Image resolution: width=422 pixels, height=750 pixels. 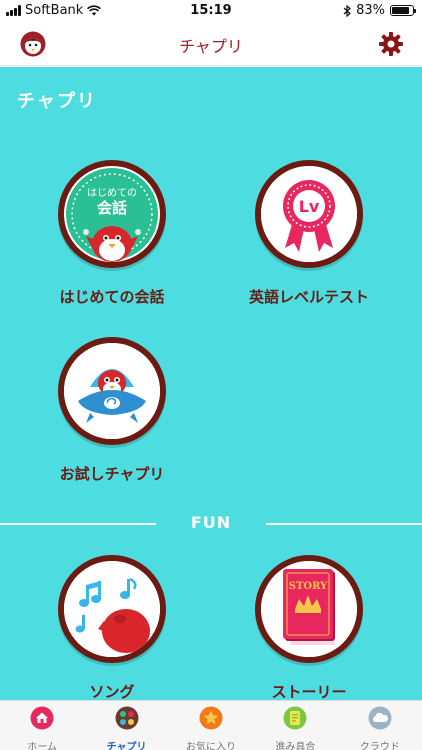 What do you see at coordinates (370, 10) in the screenshot?
I see `battery-percent: 83%` at bounding box center [370, 10].